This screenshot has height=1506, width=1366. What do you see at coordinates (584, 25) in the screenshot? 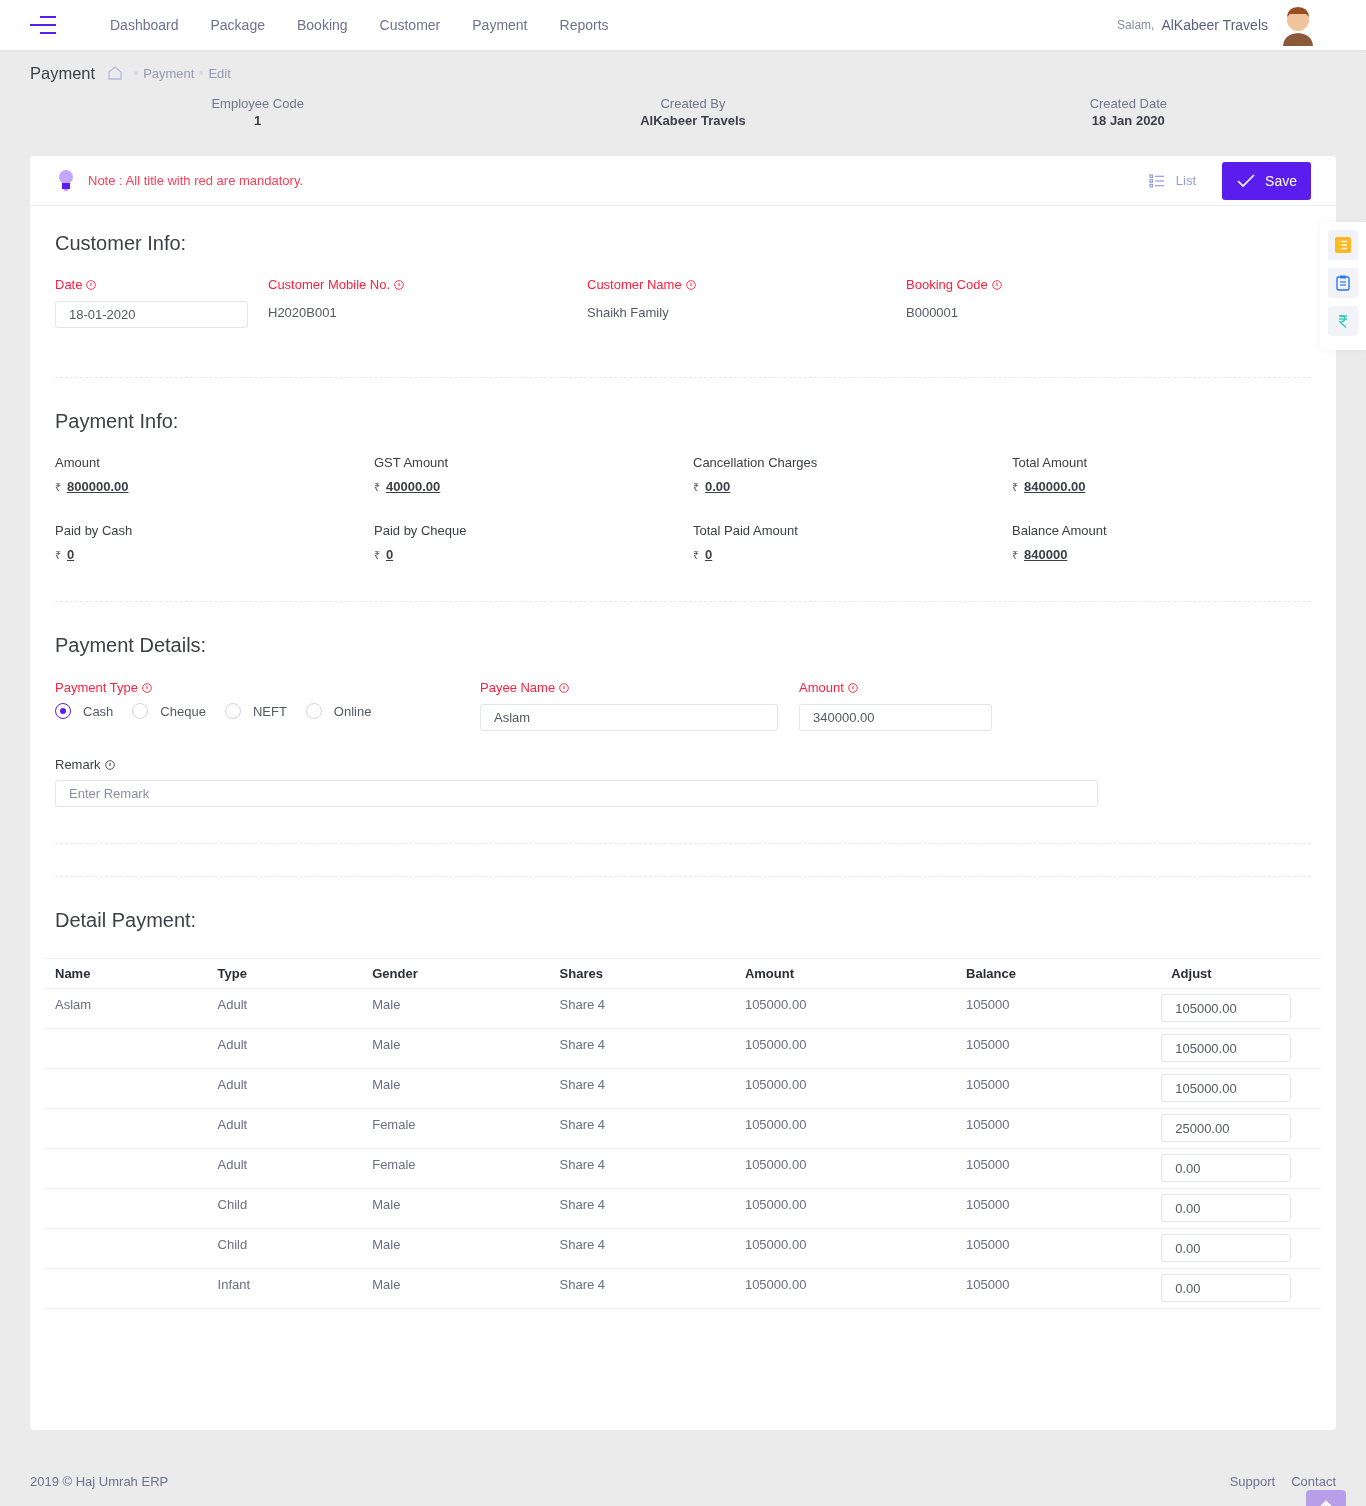
I see `nav-link: Reports` at bounding box center [584, 25].